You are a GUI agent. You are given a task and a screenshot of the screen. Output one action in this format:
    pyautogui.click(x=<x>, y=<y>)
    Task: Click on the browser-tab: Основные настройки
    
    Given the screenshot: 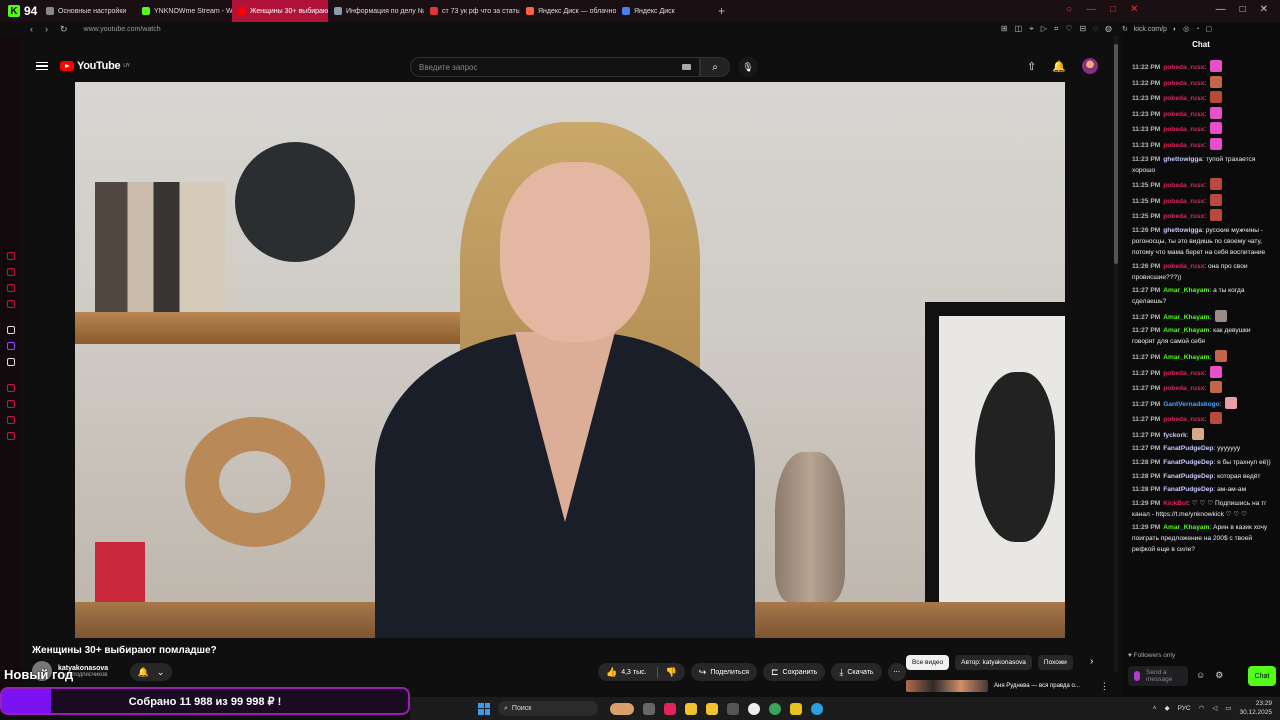 What is the action you would take?
    pyautogui.click(x=88, y=11)
    